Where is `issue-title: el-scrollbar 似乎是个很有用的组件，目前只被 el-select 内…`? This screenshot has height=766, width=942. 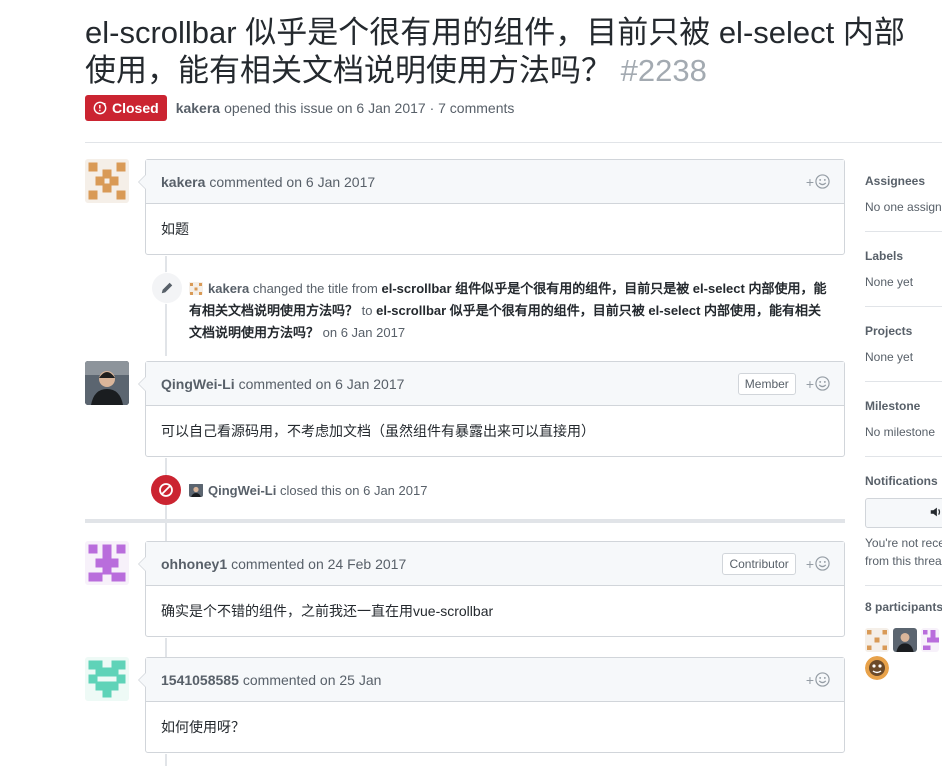
issue-title: el-scrollbar 似乎是个很有用的组件，目前只被 el-select 内… is located at coordinates (505, 52).